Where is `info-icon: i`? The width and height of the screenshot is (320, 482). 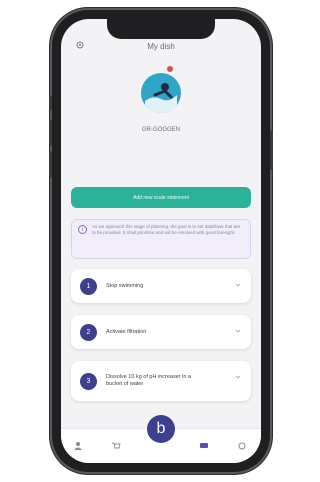 info-icon: i is located at coordinates (82, 229).